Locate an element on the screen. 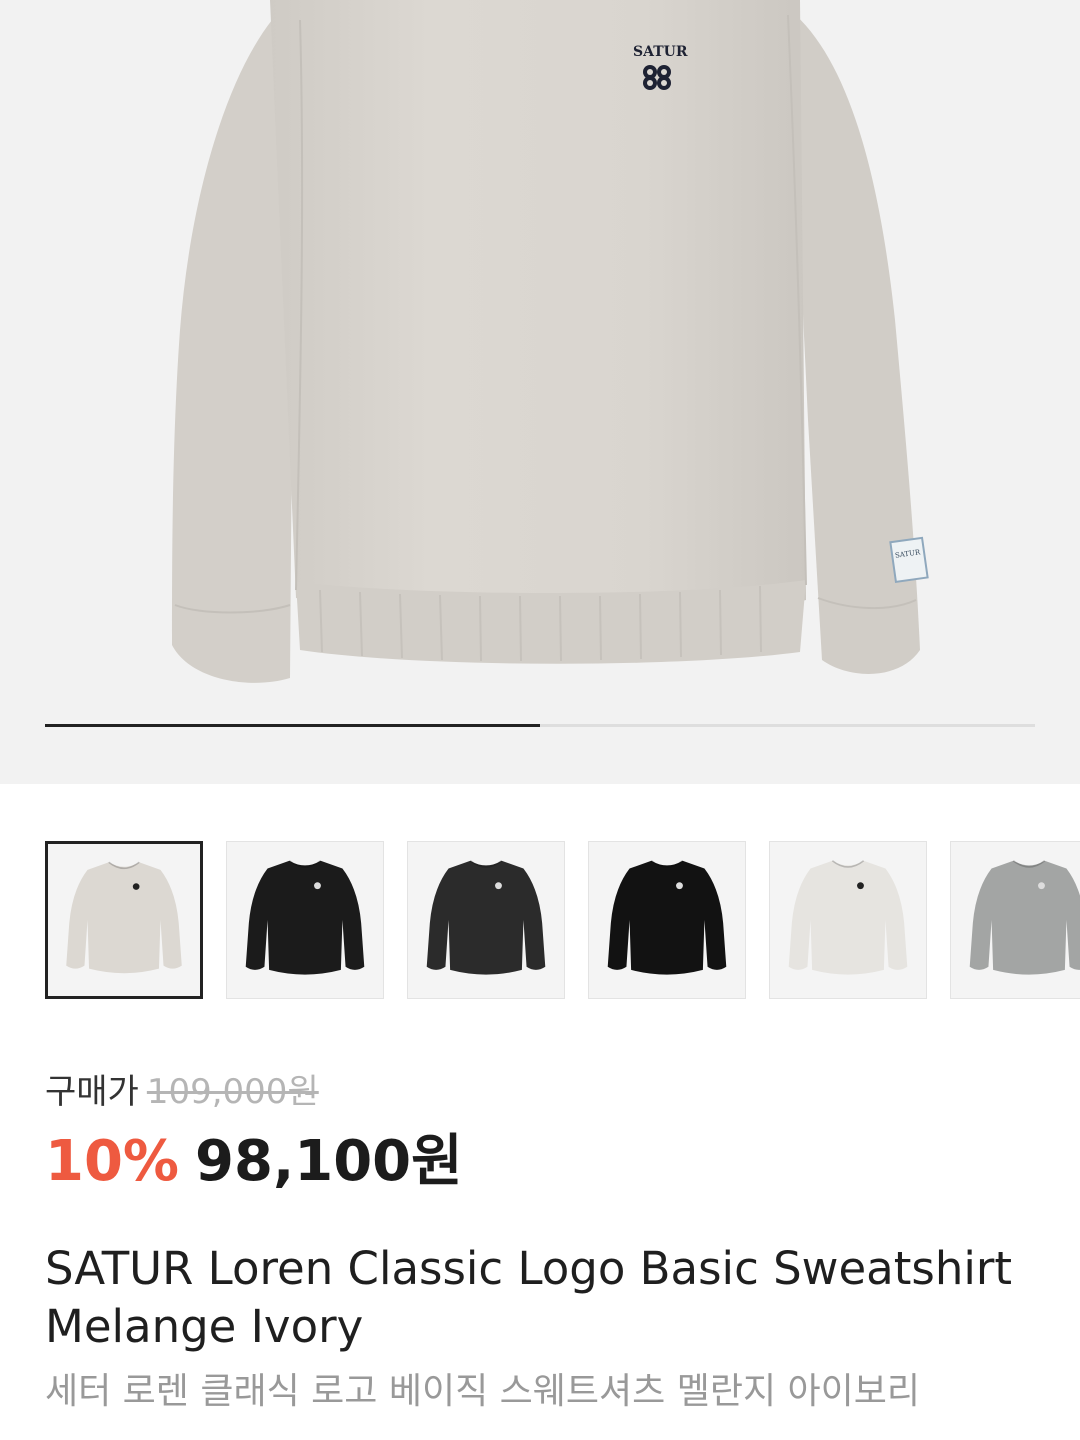  sale-price-row: 10% 98,100원 is located at coordinates (254, 1156).